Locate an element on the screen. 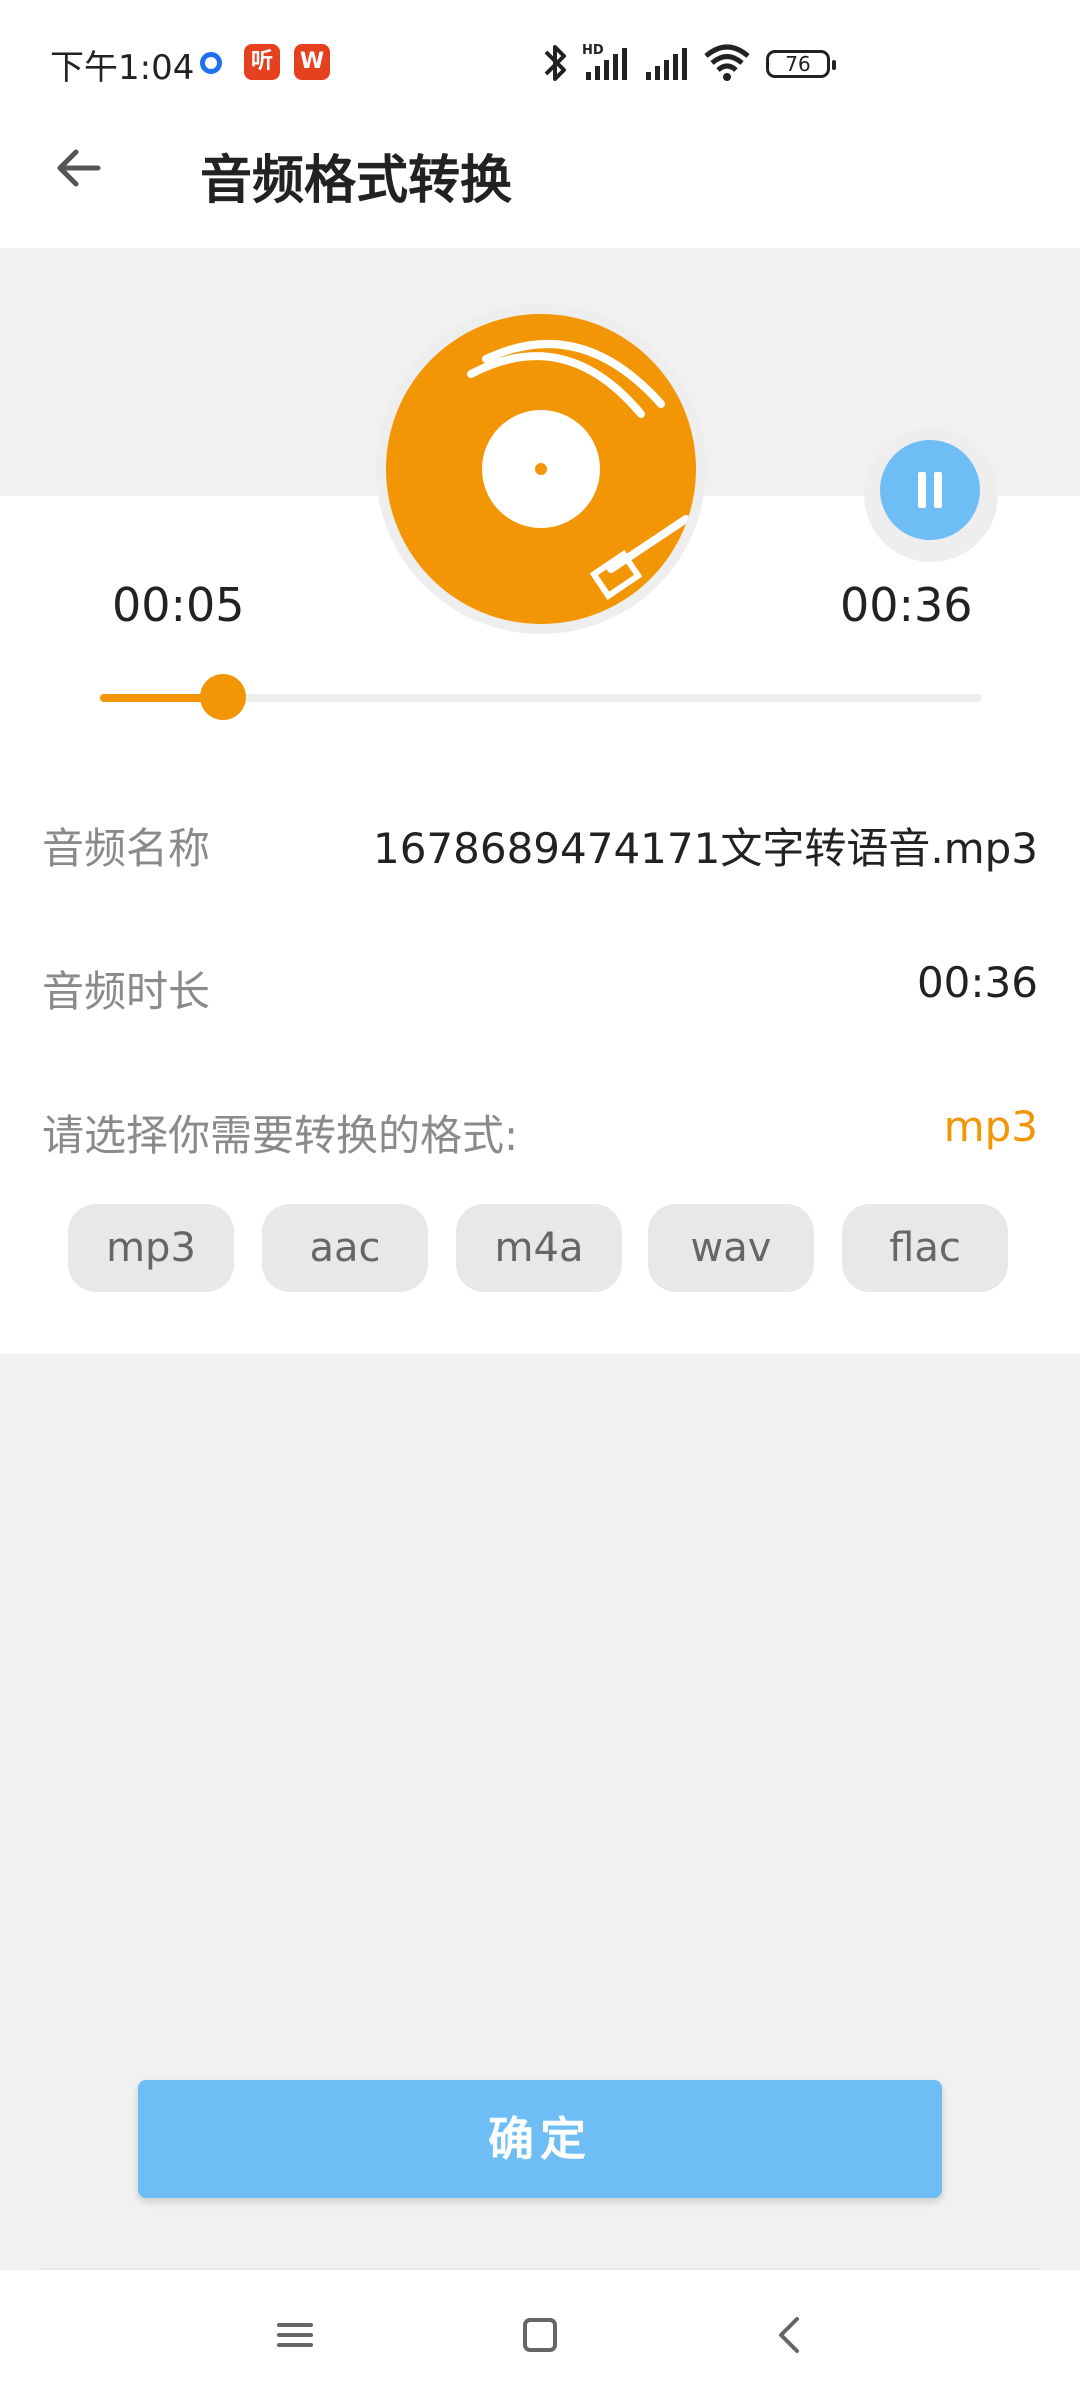  audio-duration-label: 音频时长 is located at coordinates (126, 991).